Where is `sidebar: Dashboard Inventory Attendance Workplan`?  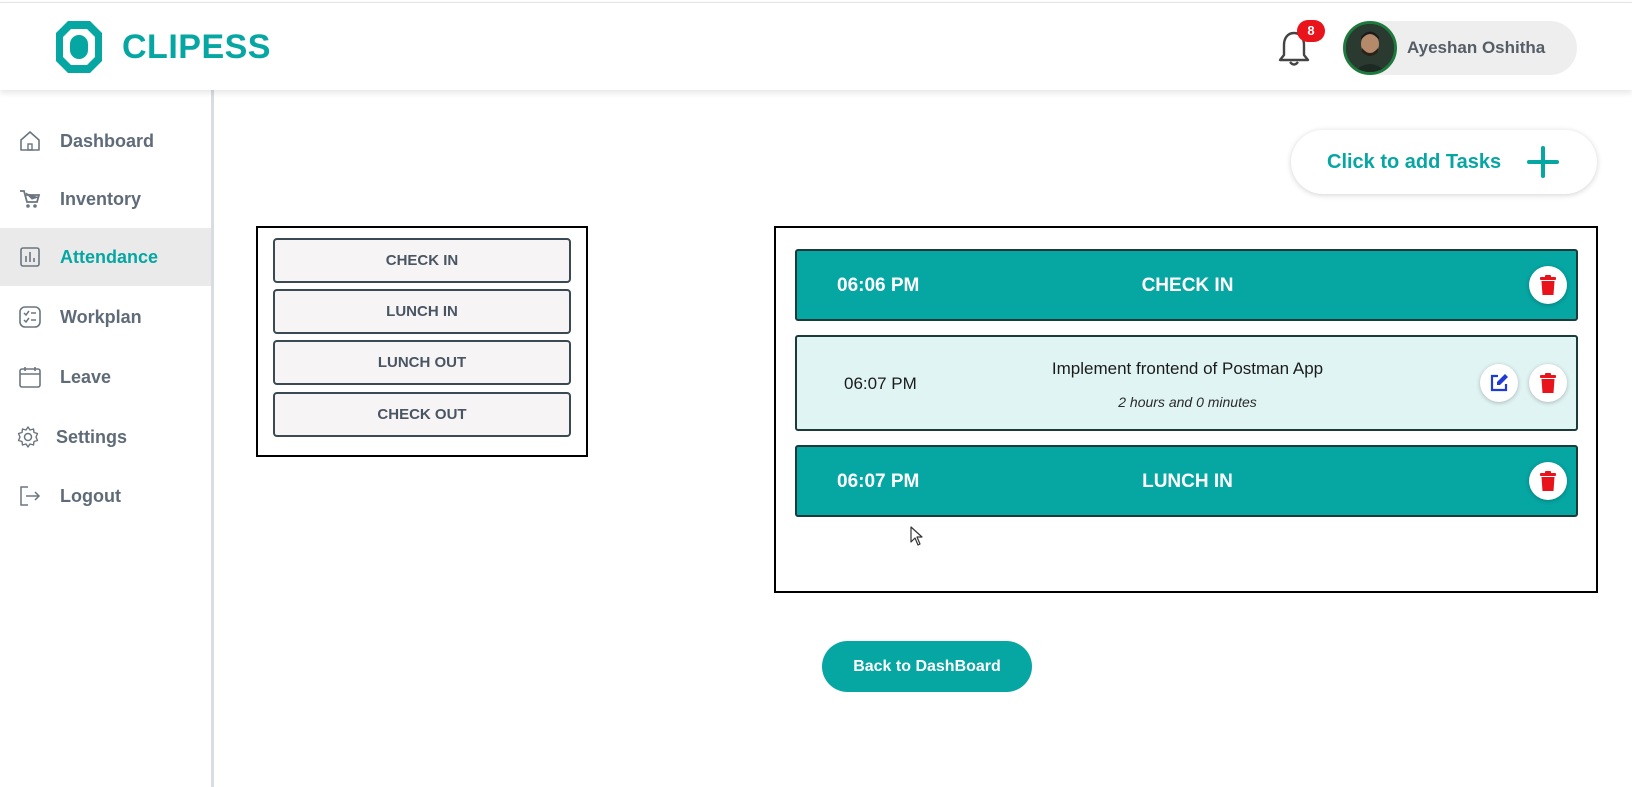
sidebar: Dashboard Inventory Attendance Workplan is located at coordinates (107, 438).